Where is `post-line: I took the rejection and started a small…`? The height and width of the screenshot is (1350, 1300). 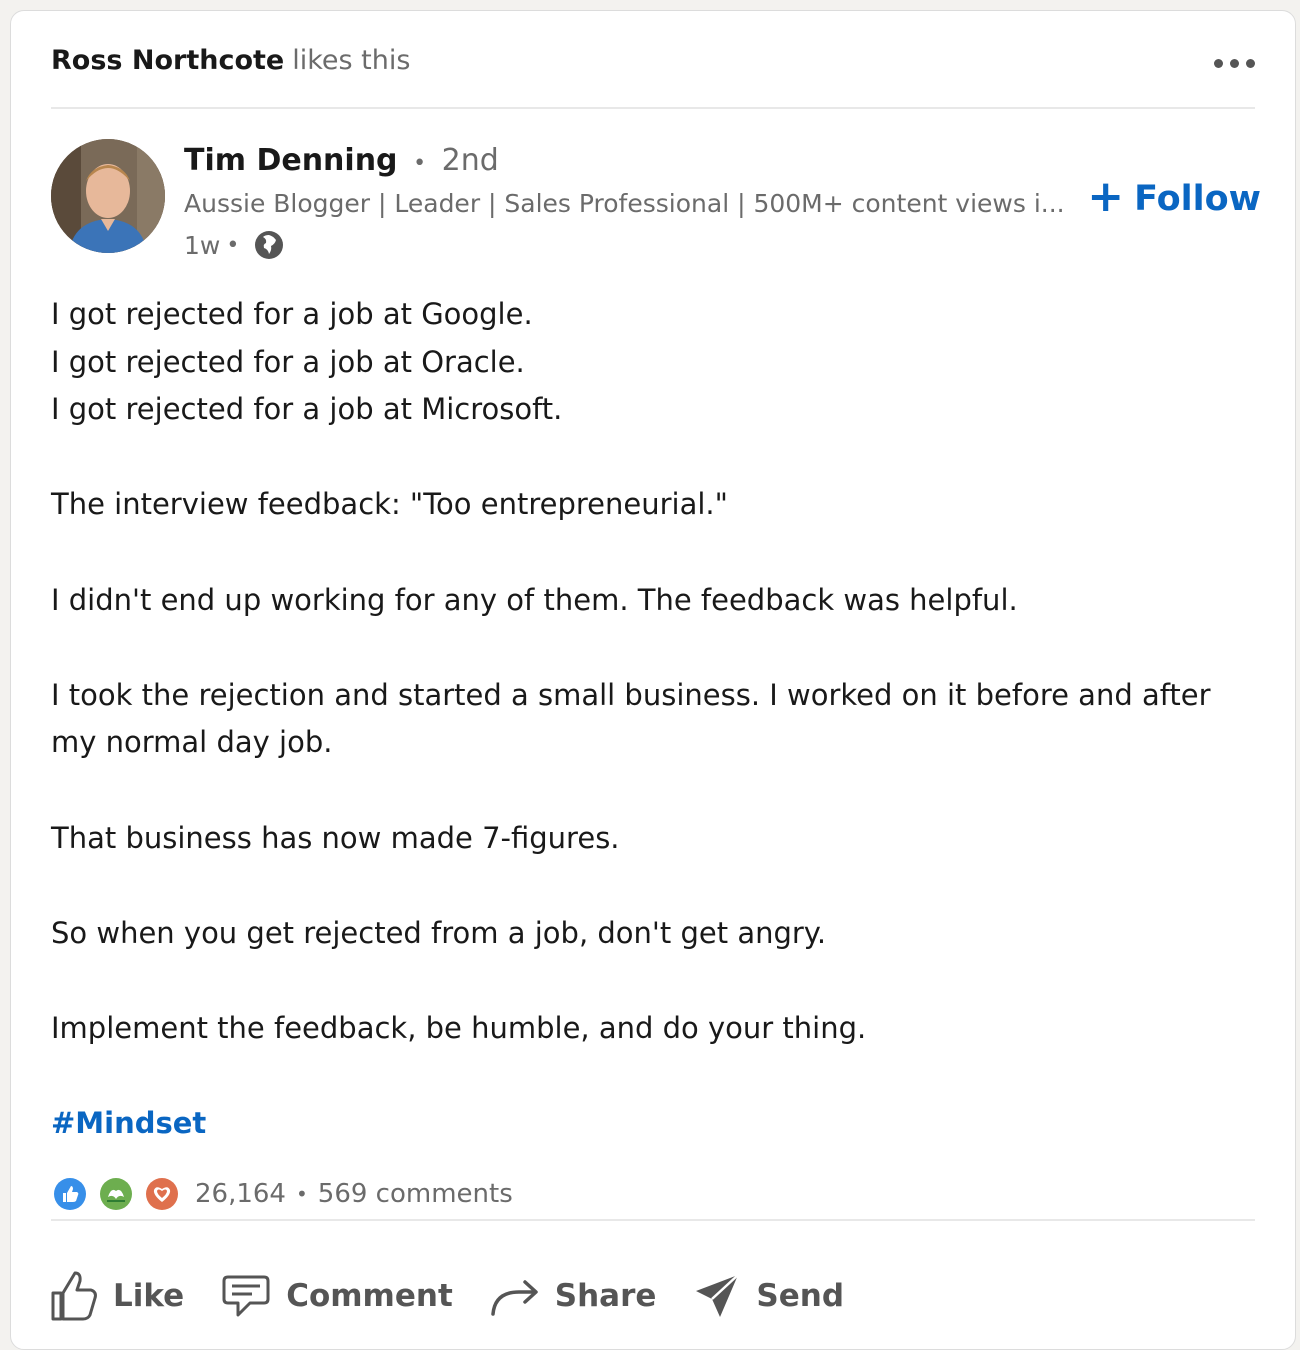 post-line: I took the rejection and started a small… is located at coordinates (631, 694).